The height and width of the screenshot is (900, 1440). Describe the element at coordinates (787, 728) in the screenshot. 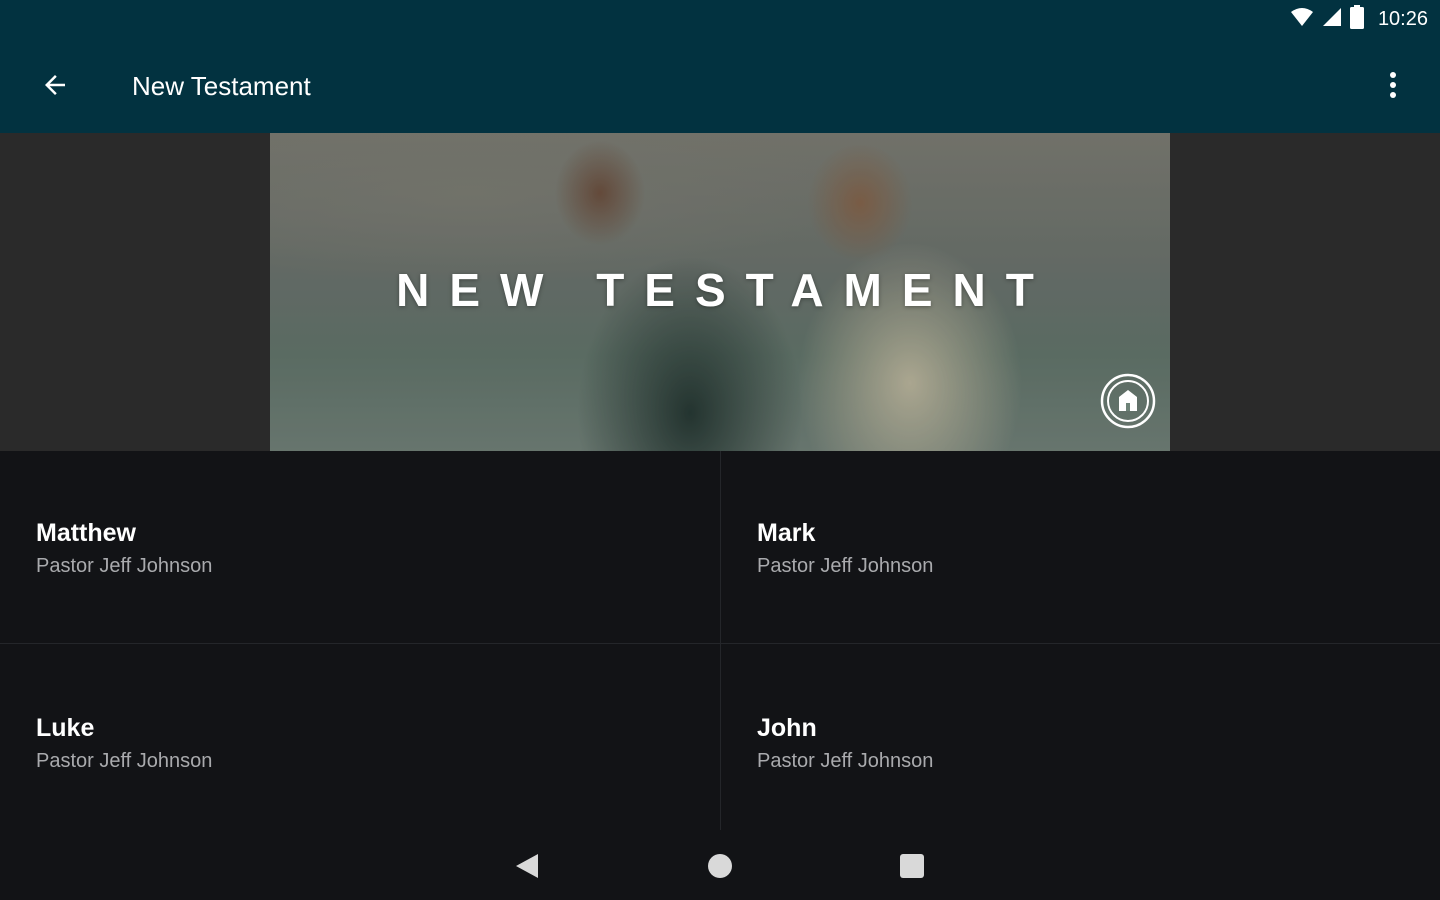

I see `series-item-title: John` at that location.